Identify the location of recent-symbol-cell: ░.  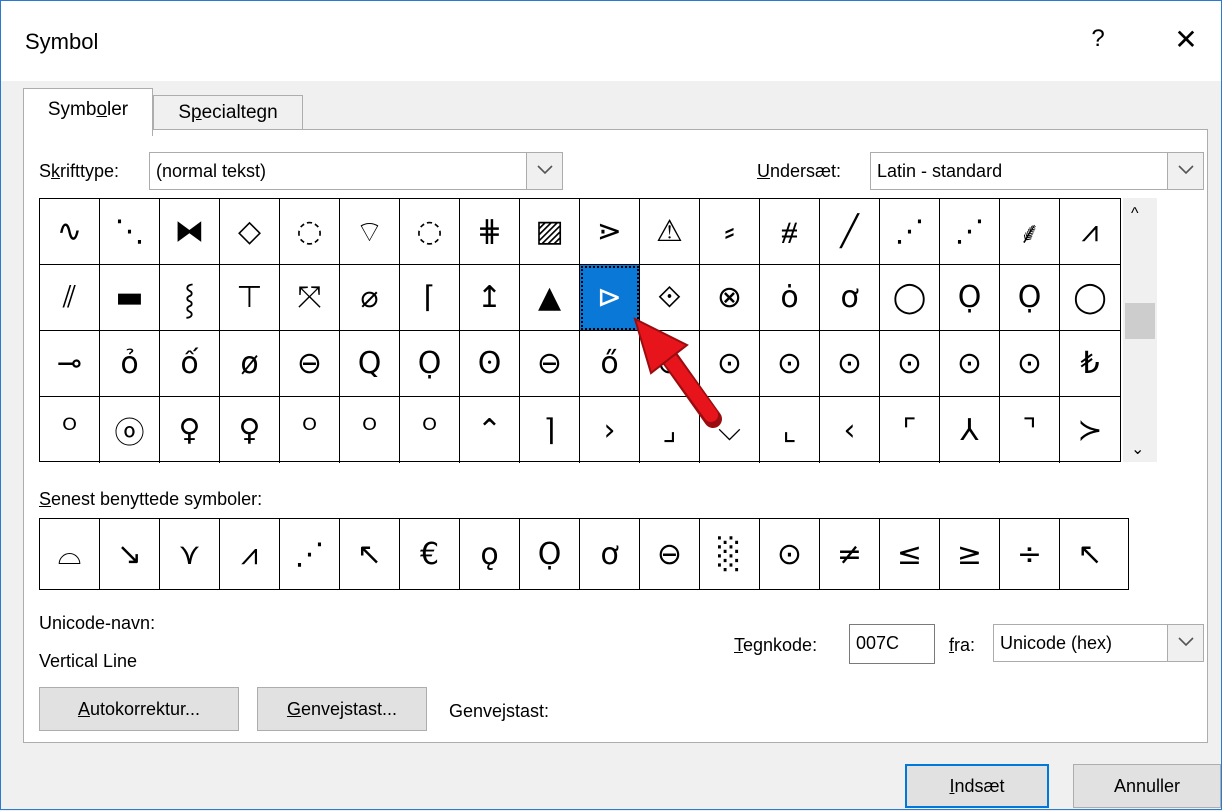
(730, 554).